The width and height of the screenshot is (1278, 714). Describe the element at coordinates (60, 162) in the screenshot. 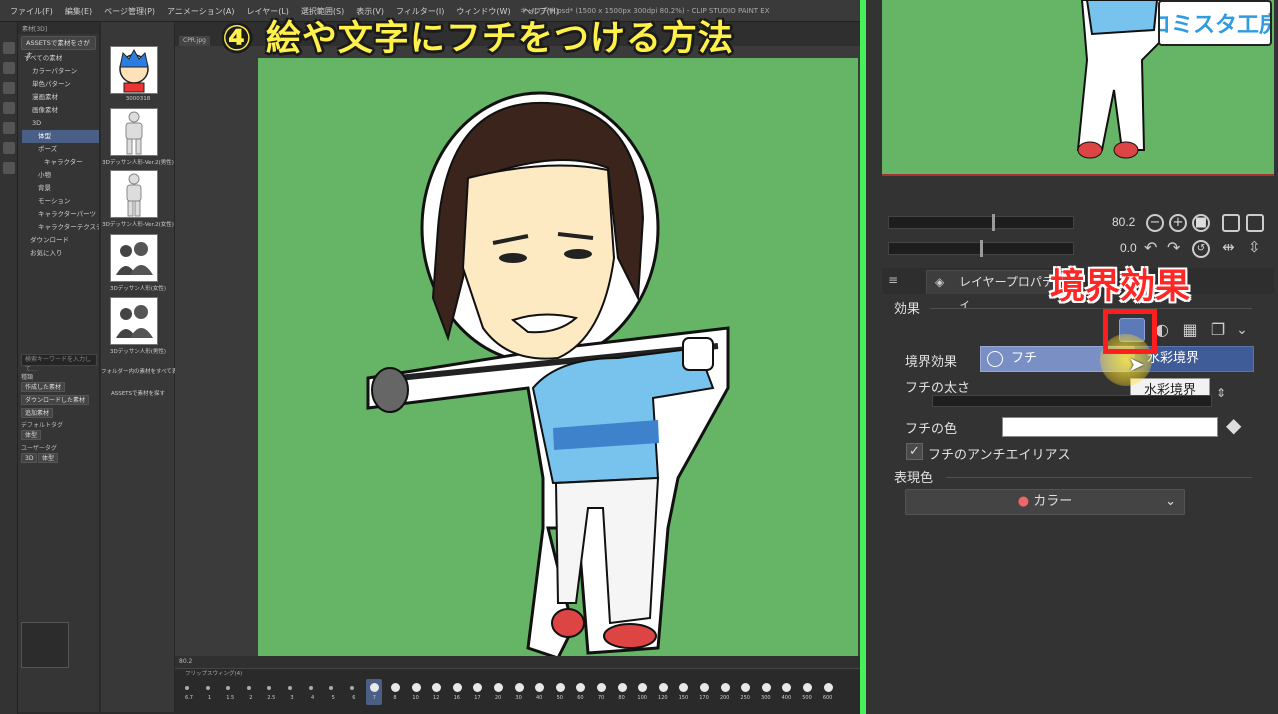

I see `tree-item-character: キャラクター` at that location.